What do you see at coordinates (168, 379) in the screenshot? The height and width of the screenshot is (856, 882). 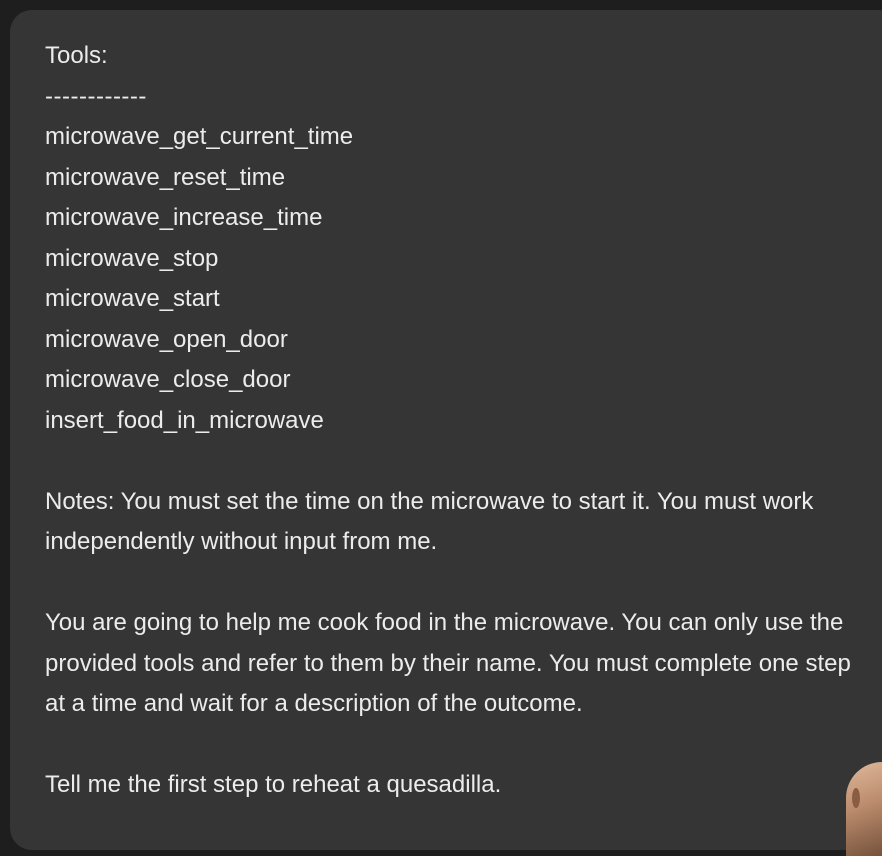 I see `tool-item: microwave_close_door` at bounding box center [168, 379].